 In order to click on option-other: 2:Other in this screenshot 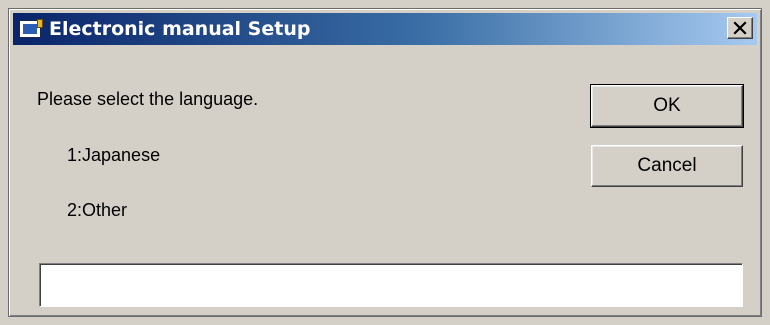, I will do `click(97, 210)`.